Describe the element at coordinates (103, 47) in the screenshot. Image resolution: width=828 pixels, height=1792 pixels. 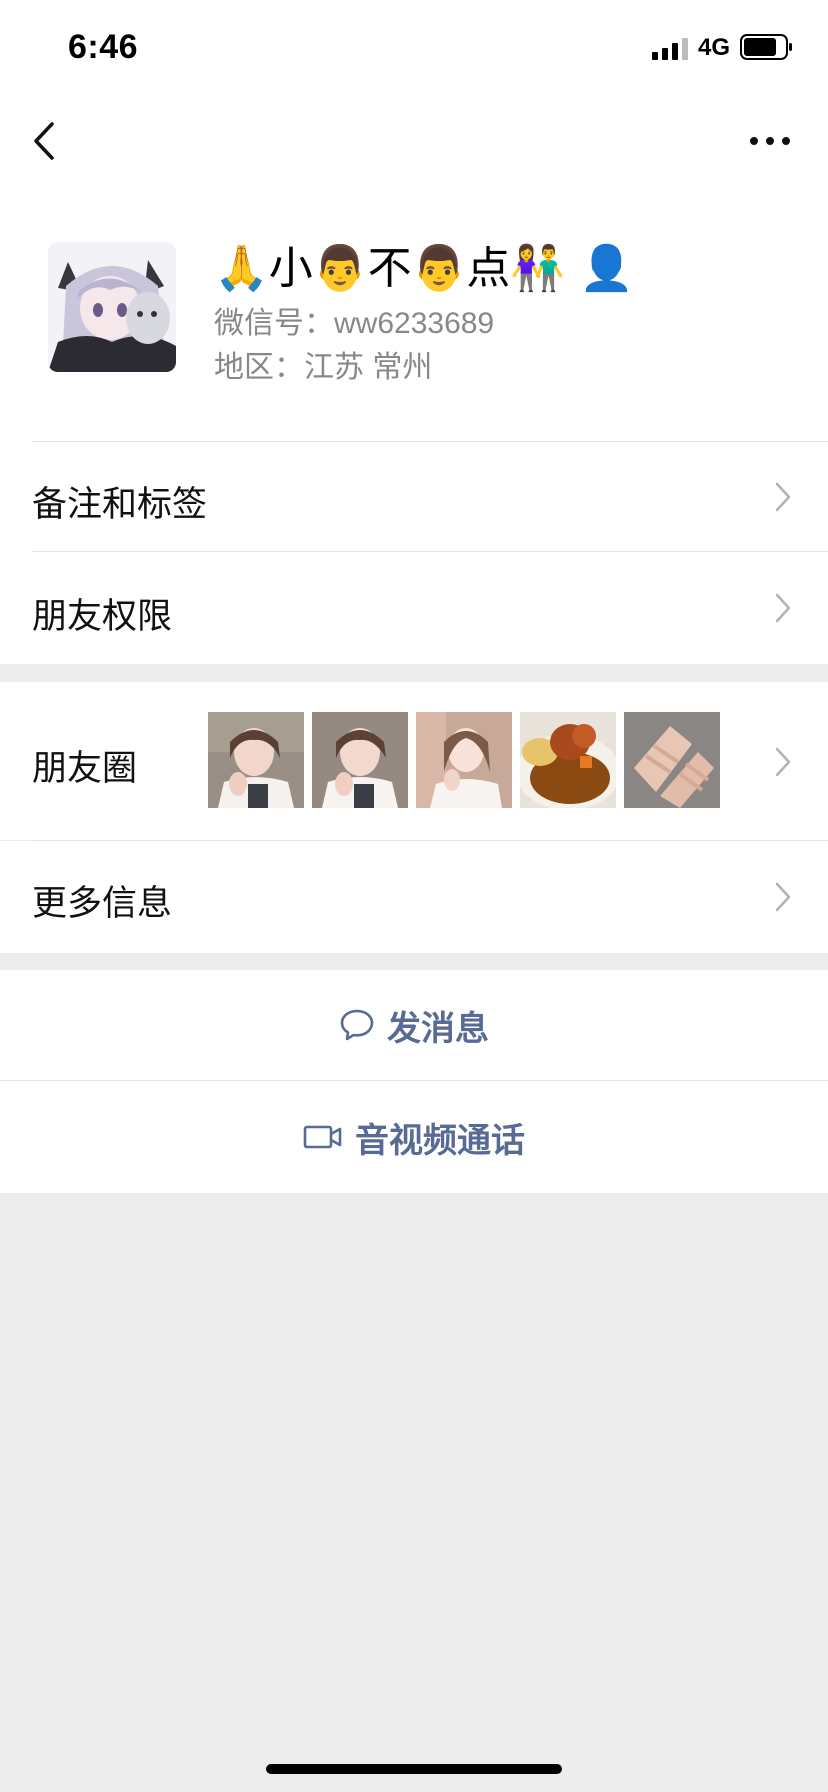
I see `status-time: 6:46` at that location.